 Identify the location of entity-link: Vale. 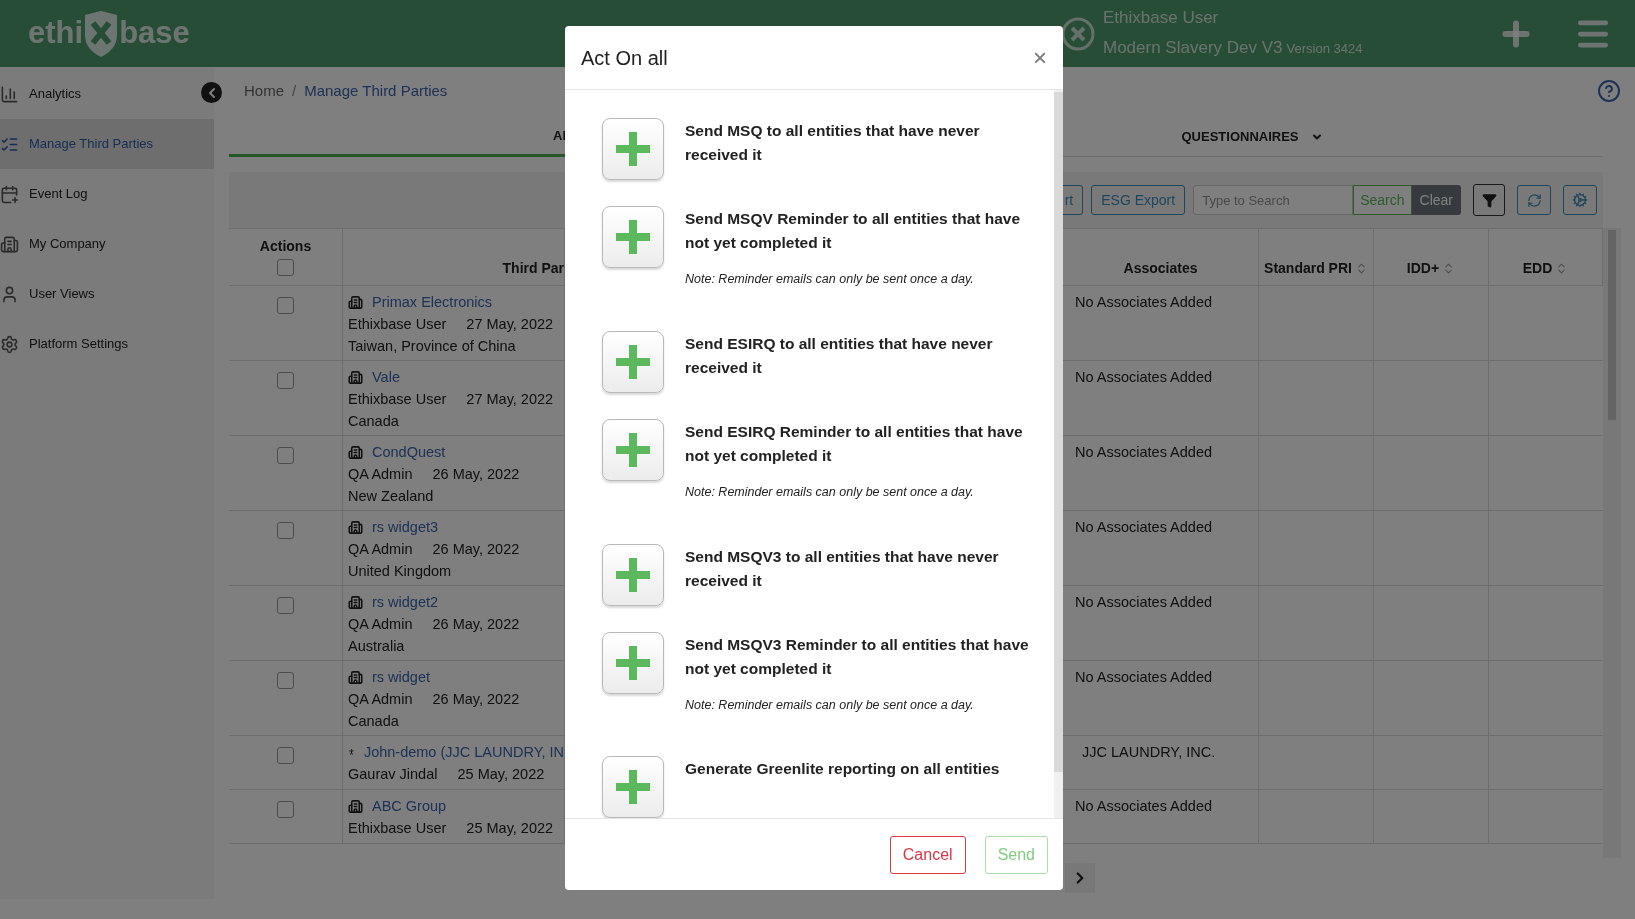
(386, 377).